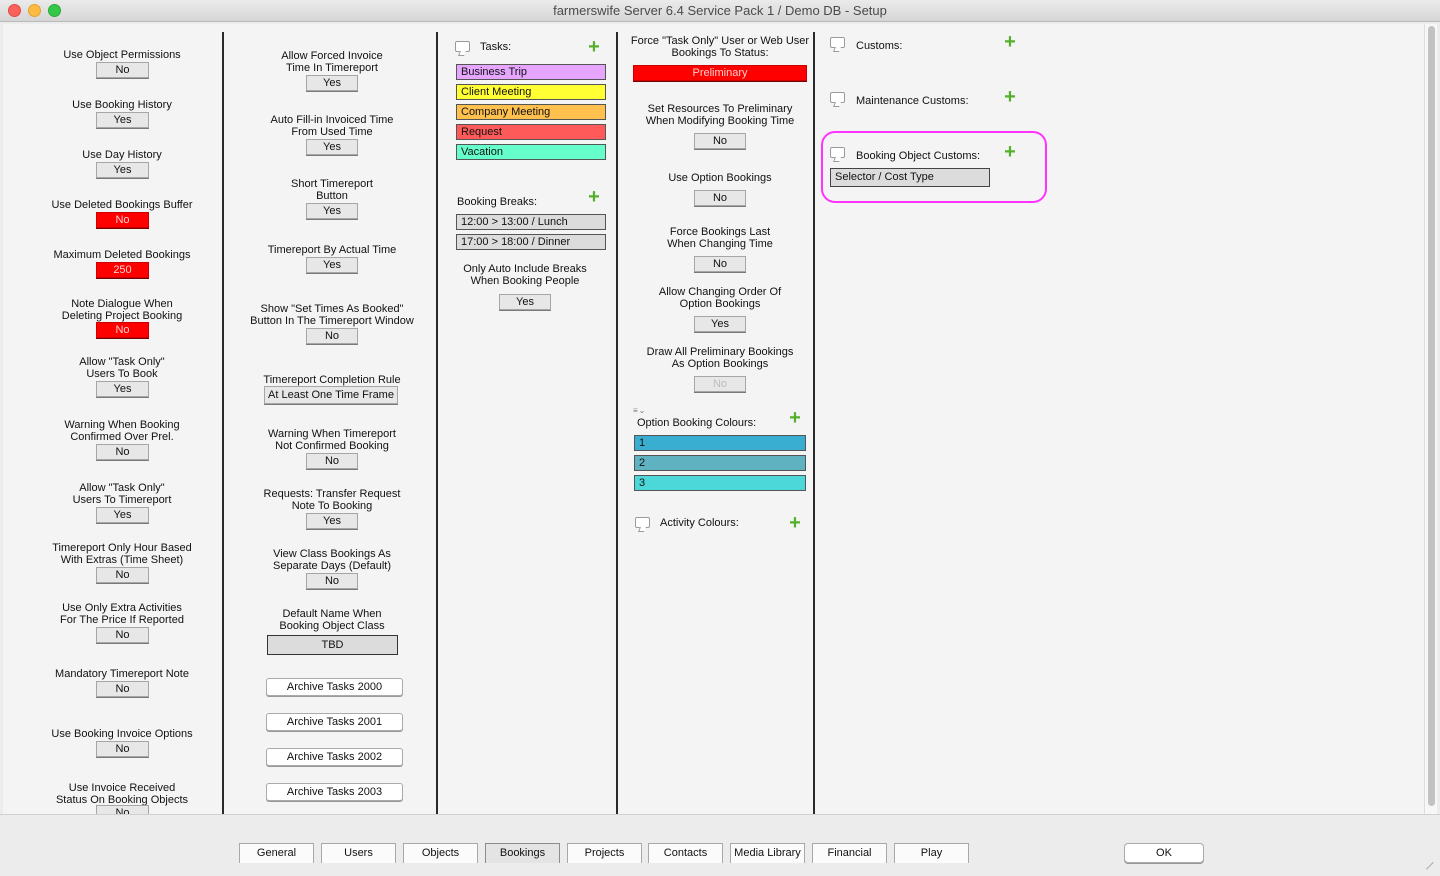 The width and height of the screenshot is (1440, 876). Describe the element at coordinates (531, 92) in the screenshot. I see `task-item: Client Meeting` at that location.